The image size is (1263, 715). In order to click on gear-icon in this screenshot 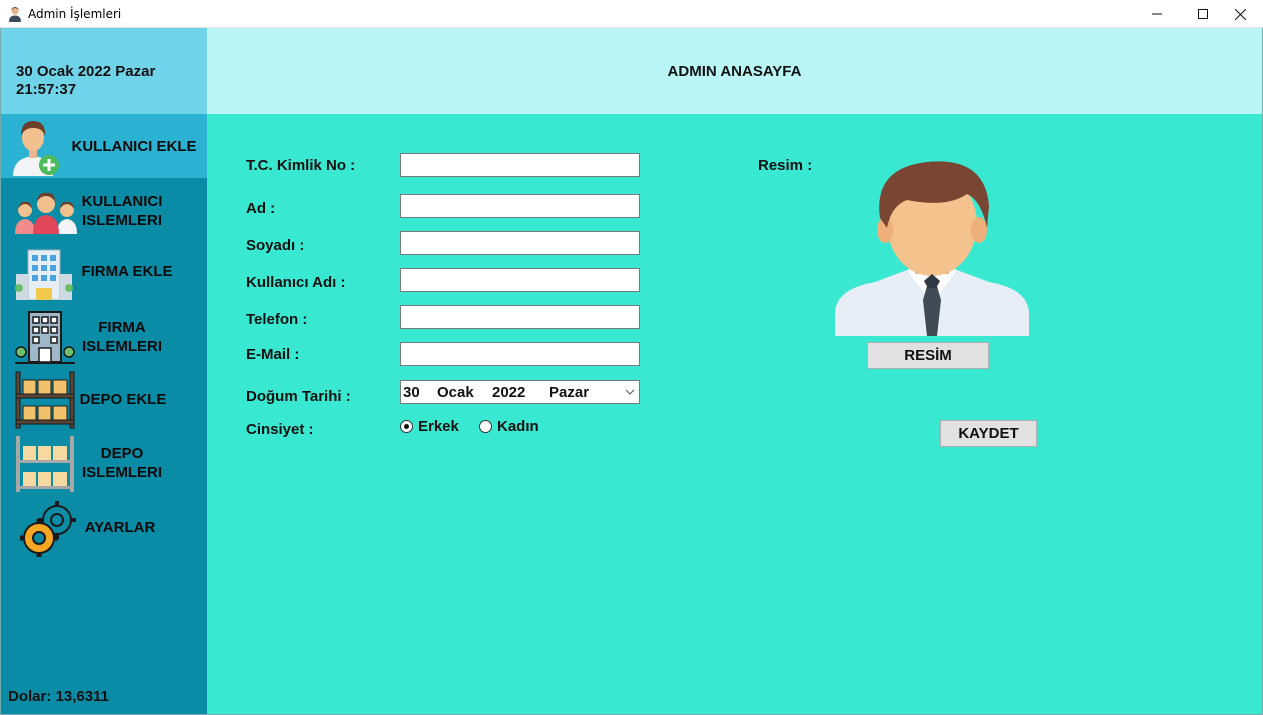, I will do `click(48, 529)`.